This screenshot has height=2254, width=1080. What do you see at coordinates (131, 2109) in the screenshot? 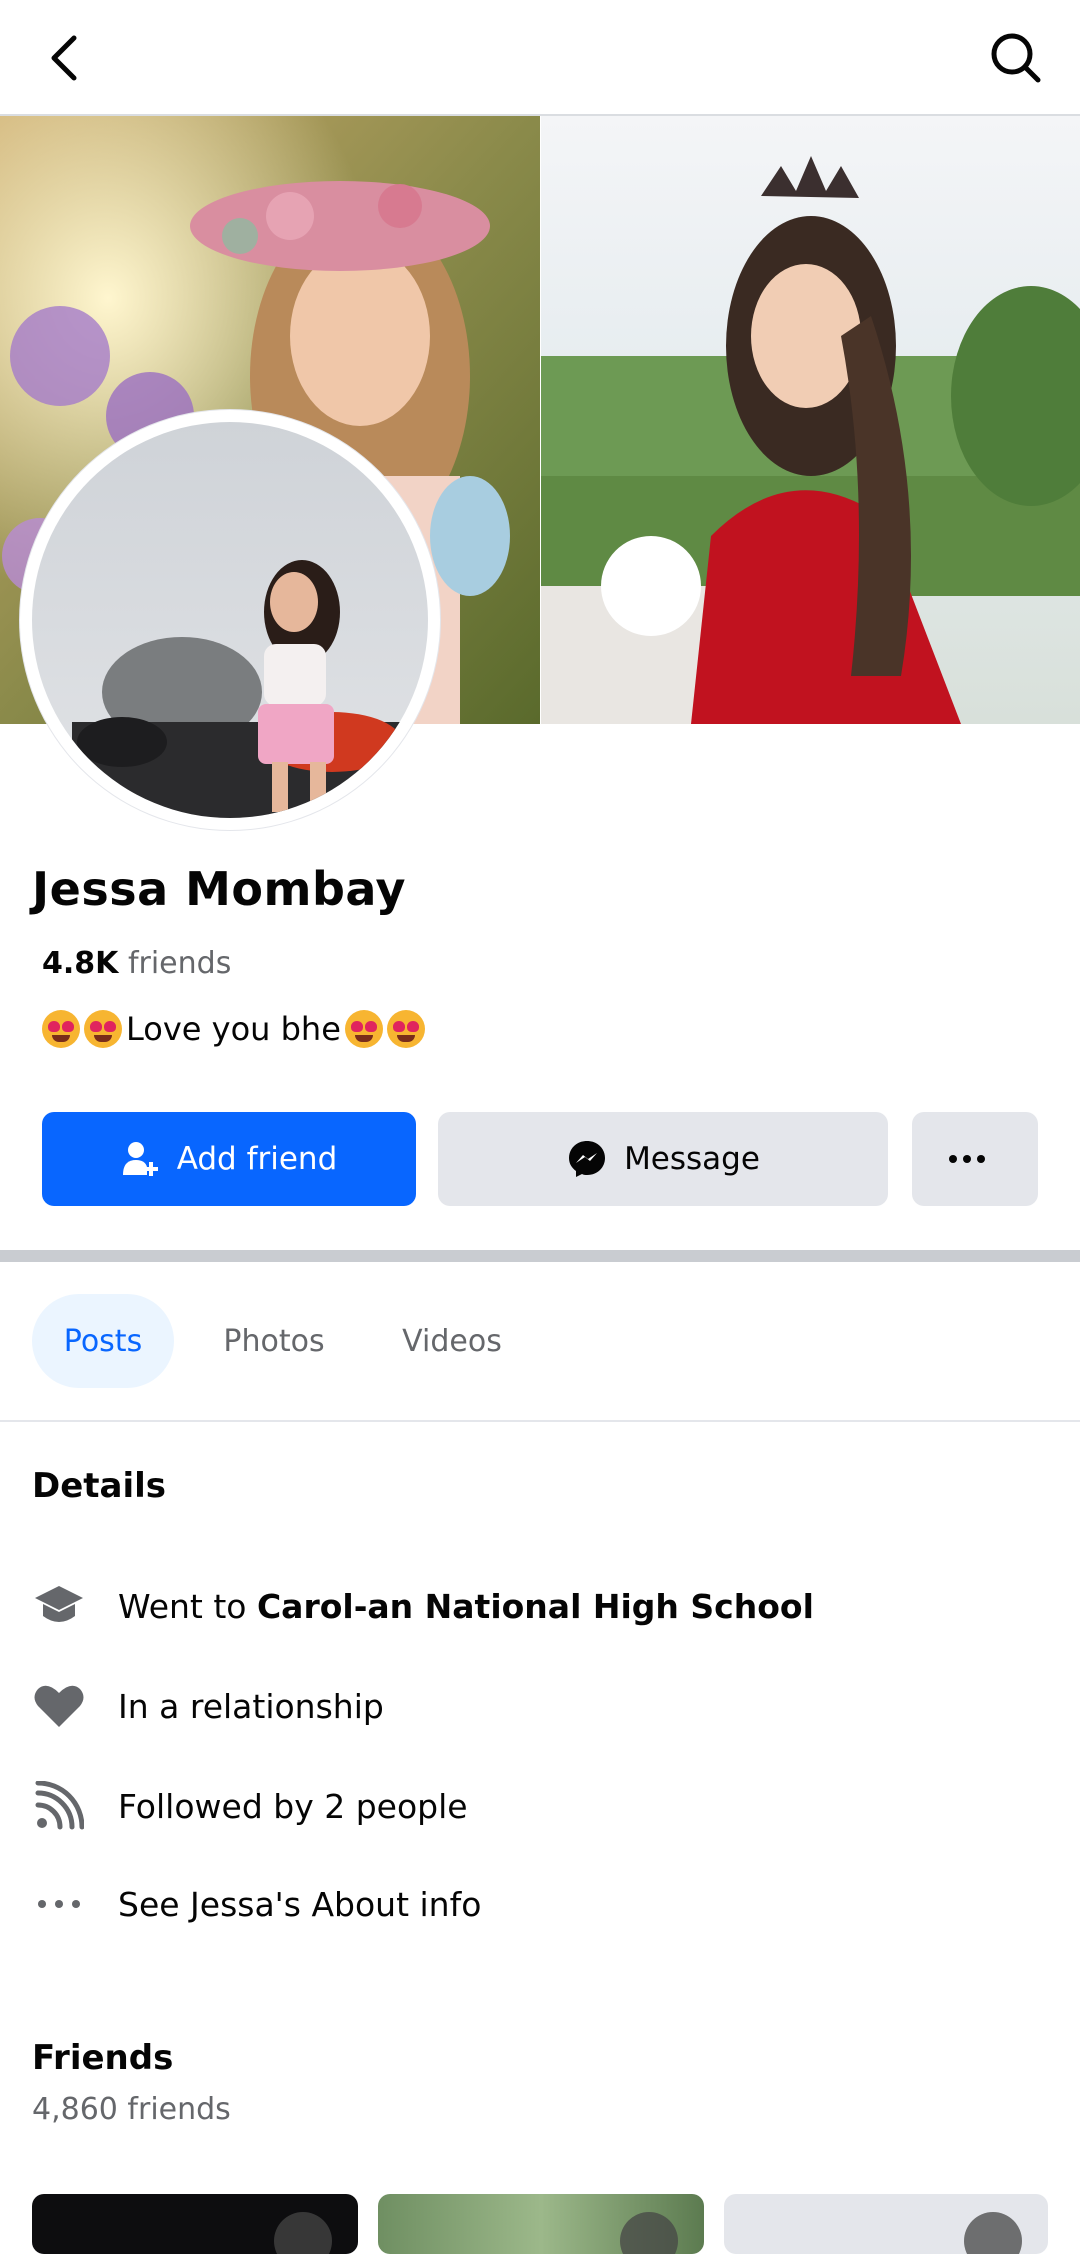
I see `friends-total: 4,860 friends` at bounding box center [131, 2109].